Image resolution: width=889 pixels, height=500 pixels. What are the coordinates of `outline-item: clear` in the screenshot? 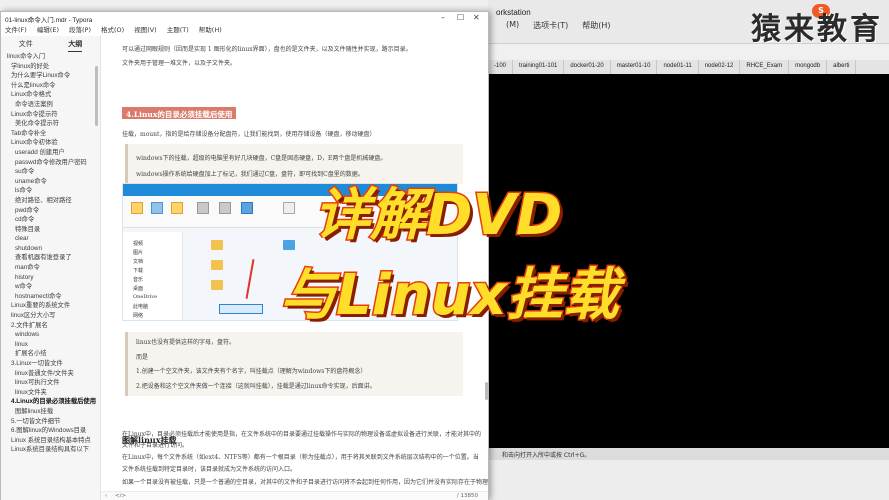 It's located at (50, 239).